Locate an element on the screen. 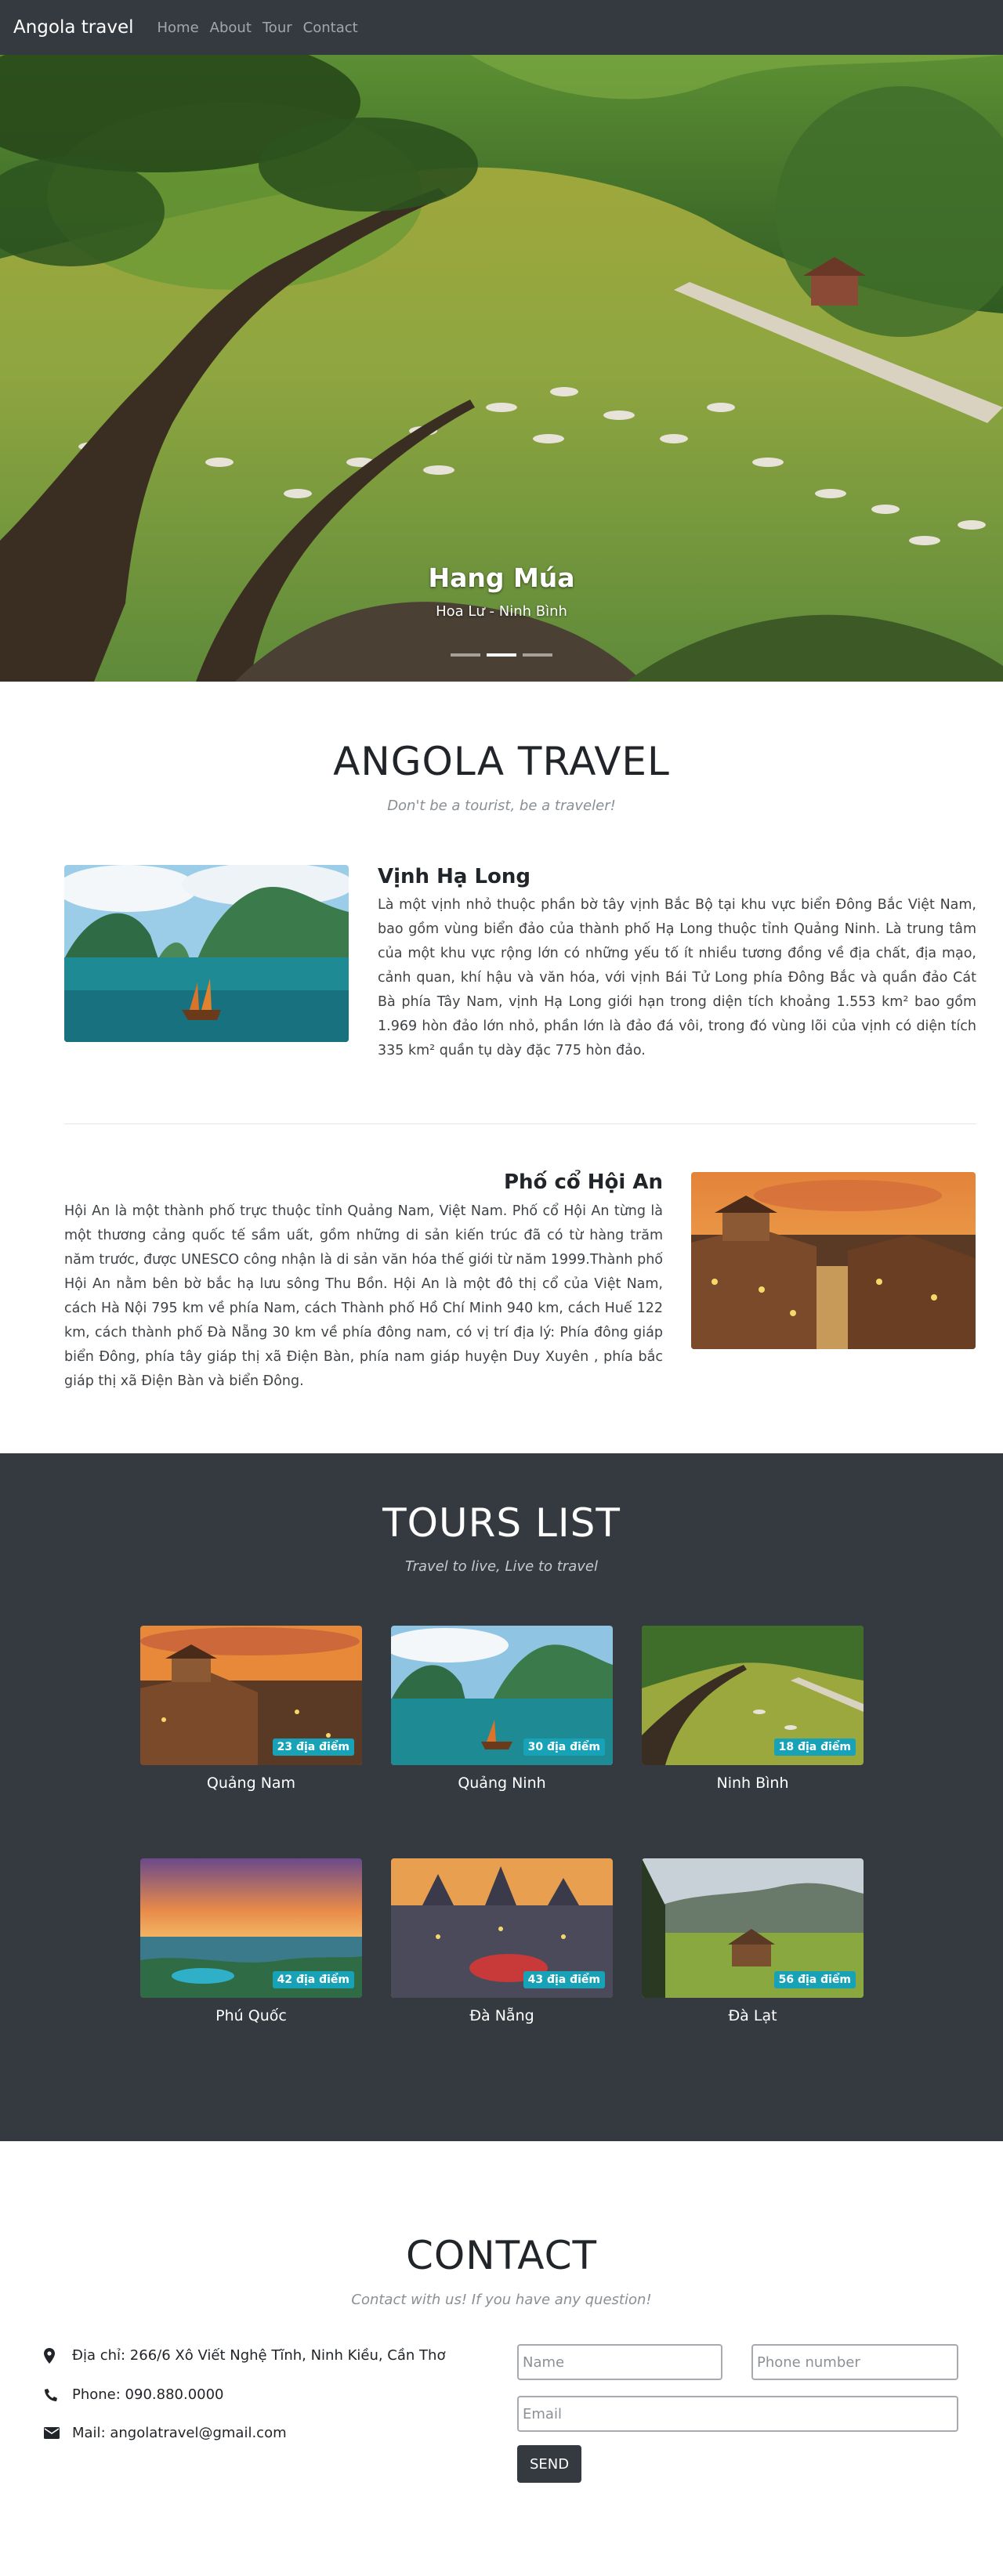 The image size is (1003, 2576). tour-image: 23 địa điểm is located at coordinates (251, 1696).